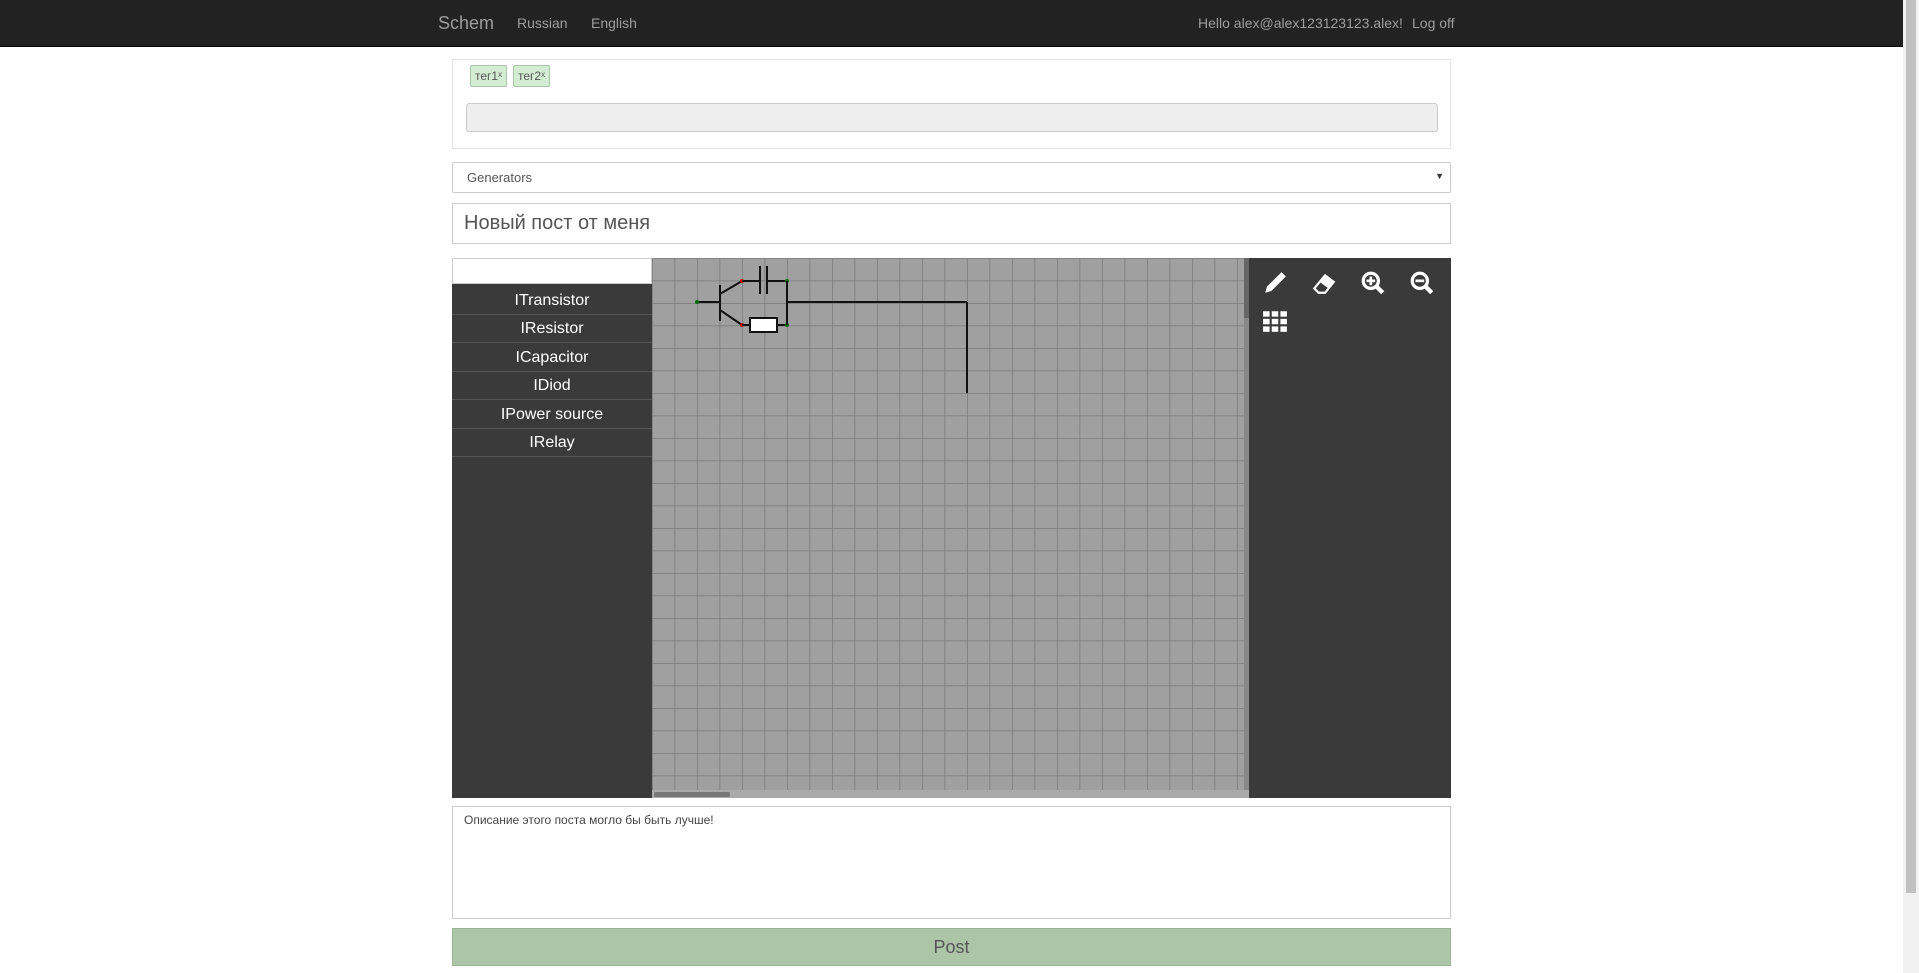  I want to click on canvas-horizontal-scrollbar, so click(950, 794).